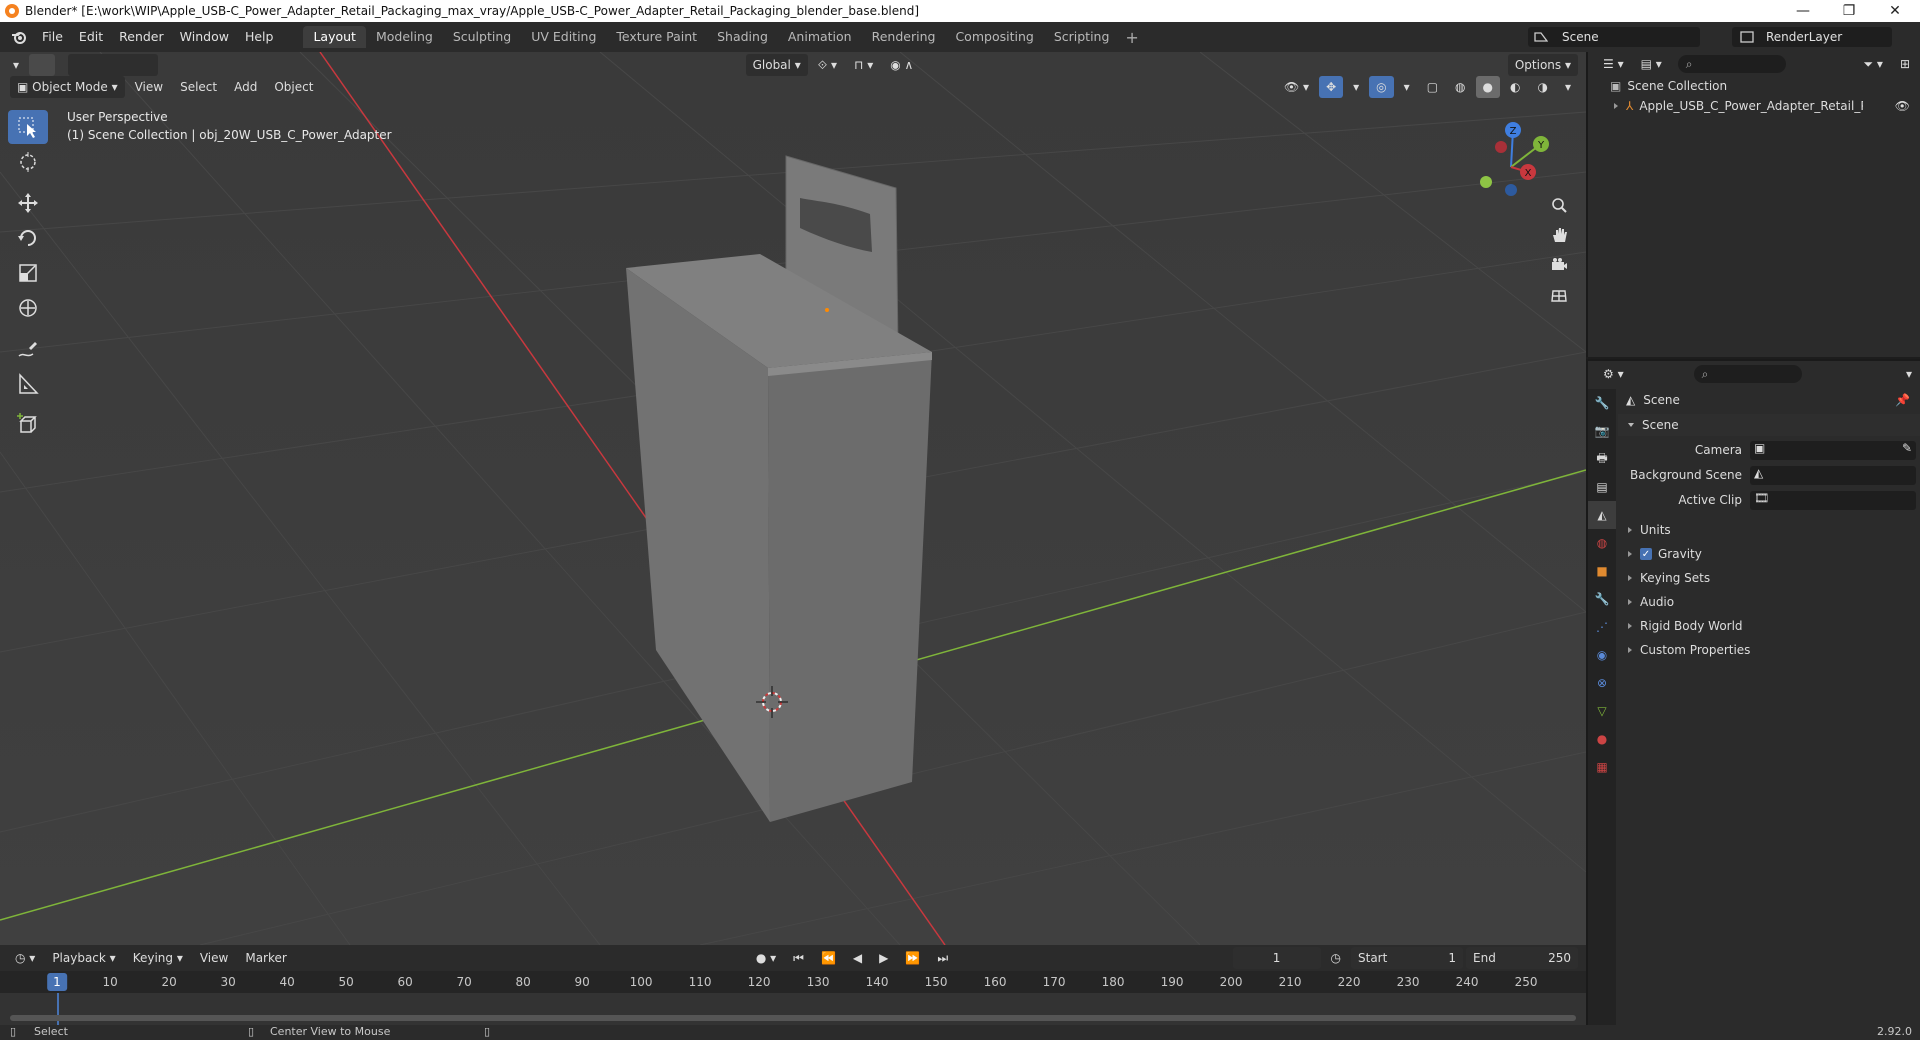  What do you see at coordinates (912, 958) in the screenshot?
I see `jump-keyframe-forward-icon: ⏩` at bounding box center [912, 958].